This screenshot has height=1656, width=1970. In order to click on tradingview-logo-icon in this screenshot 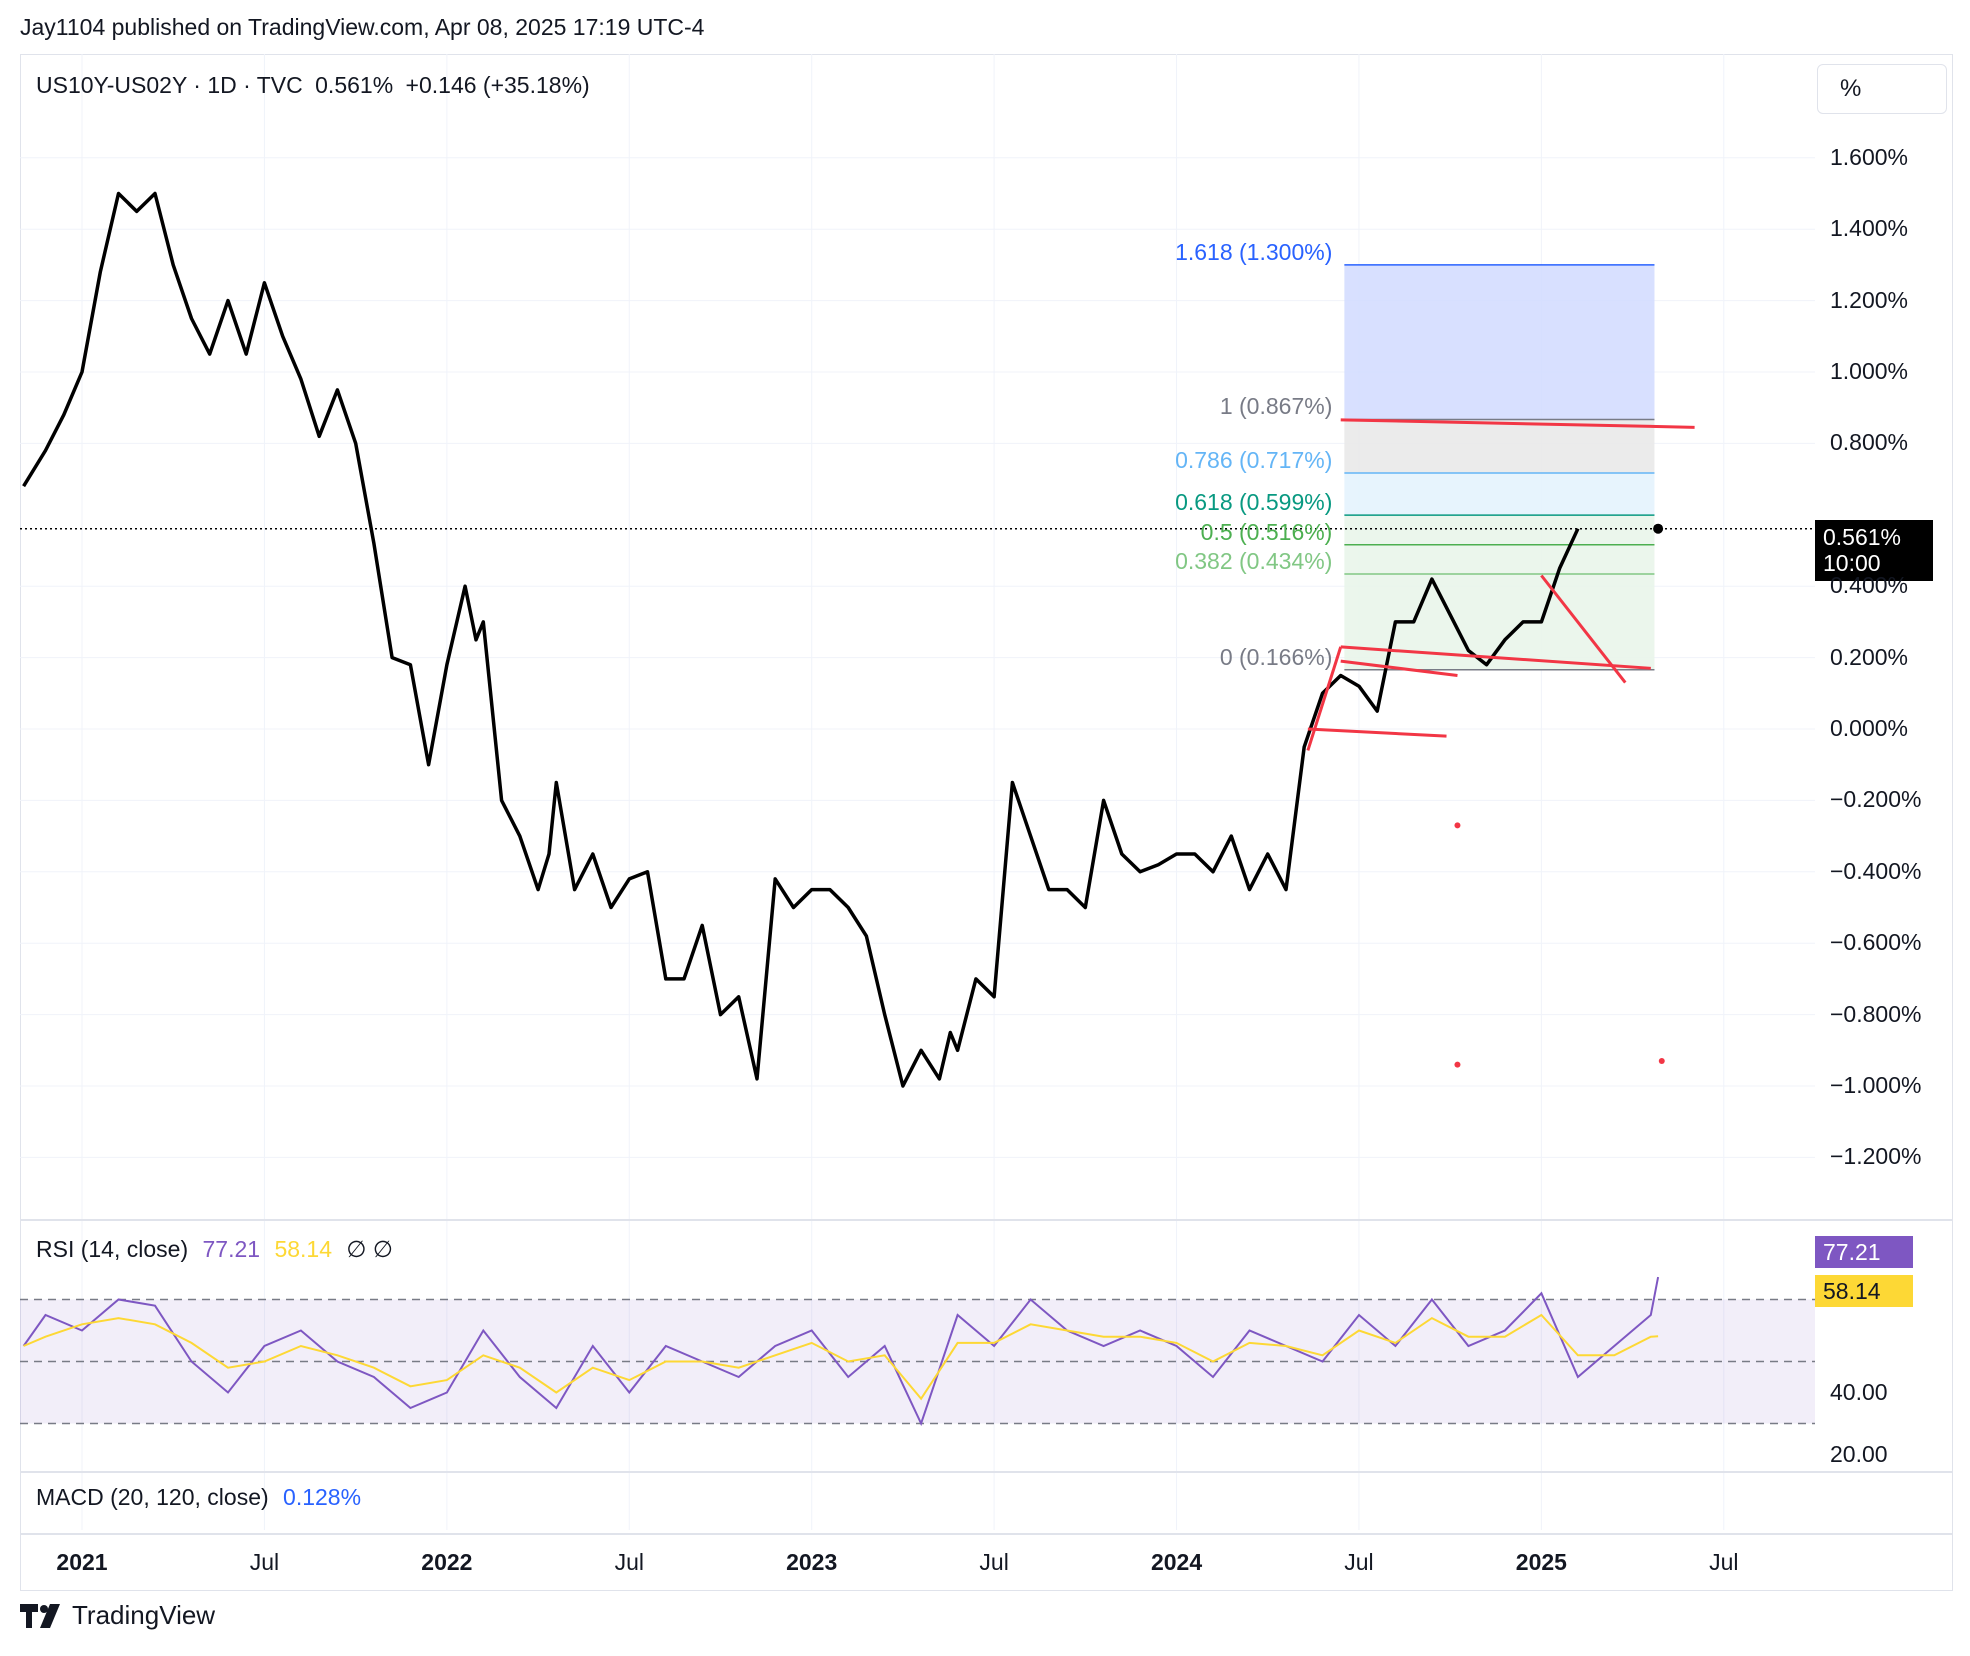, I will do `click(40, 1615)`.